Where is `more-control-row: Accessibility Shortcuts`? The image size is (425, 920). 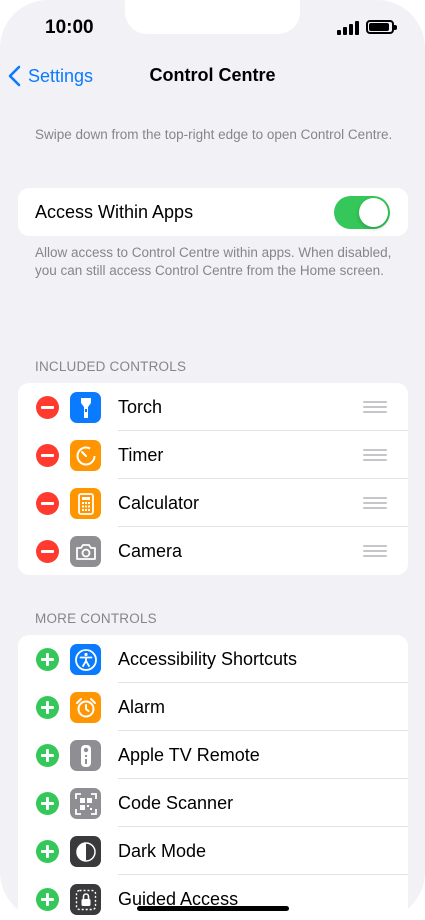
more-control-row: Accessibility Shortcuts is located at coordinates (213, 659).